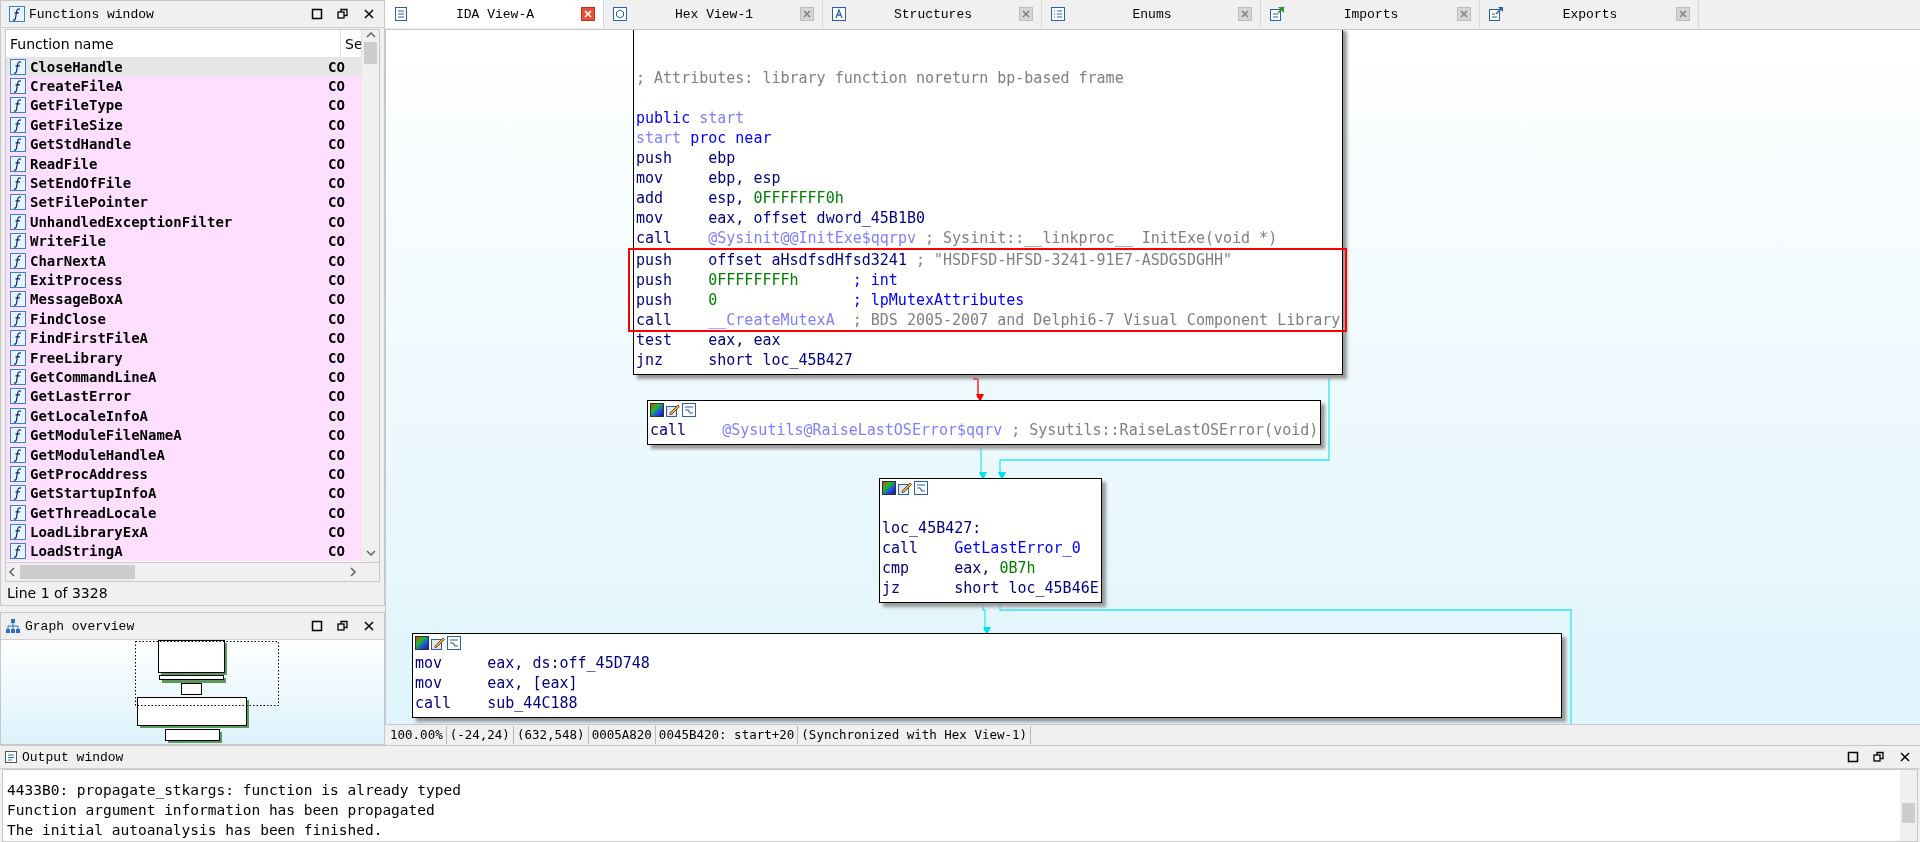  What do you see at coordinates (1496, 14) in the screenshot?
I see `export-icon` at bounding box center [1496, 14].